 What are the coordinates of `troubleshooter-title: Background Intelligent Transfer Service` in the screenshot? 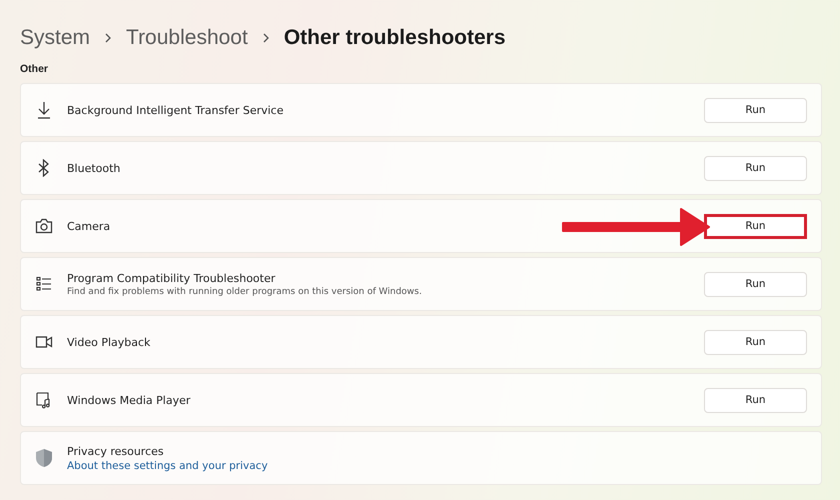 It's located at (175, 110).